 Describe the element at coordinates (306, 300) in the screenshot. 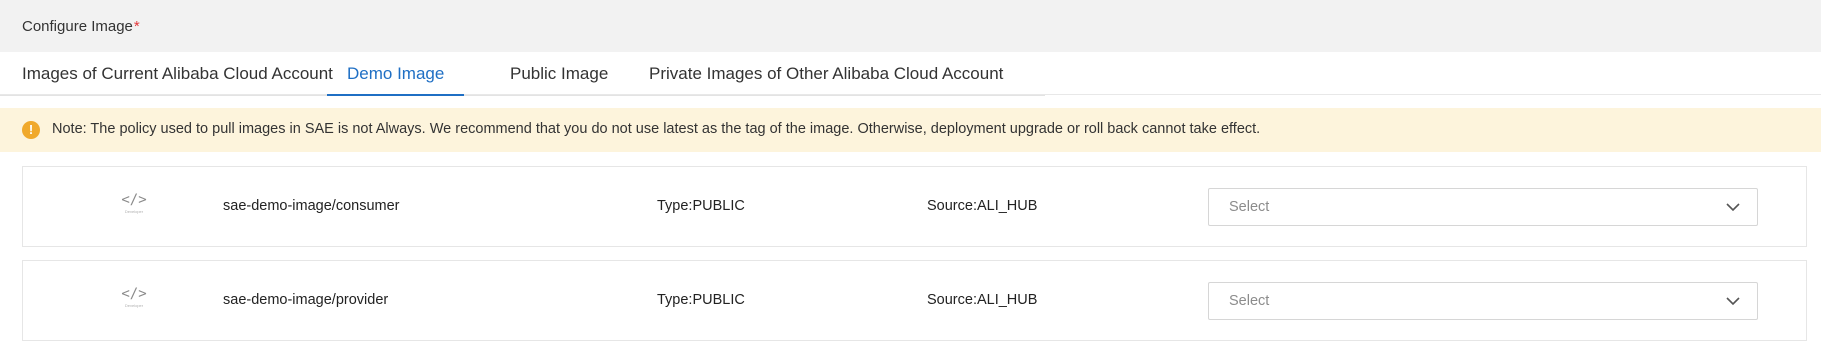

I see `image-name: sae-demo-image/provider` at that location.